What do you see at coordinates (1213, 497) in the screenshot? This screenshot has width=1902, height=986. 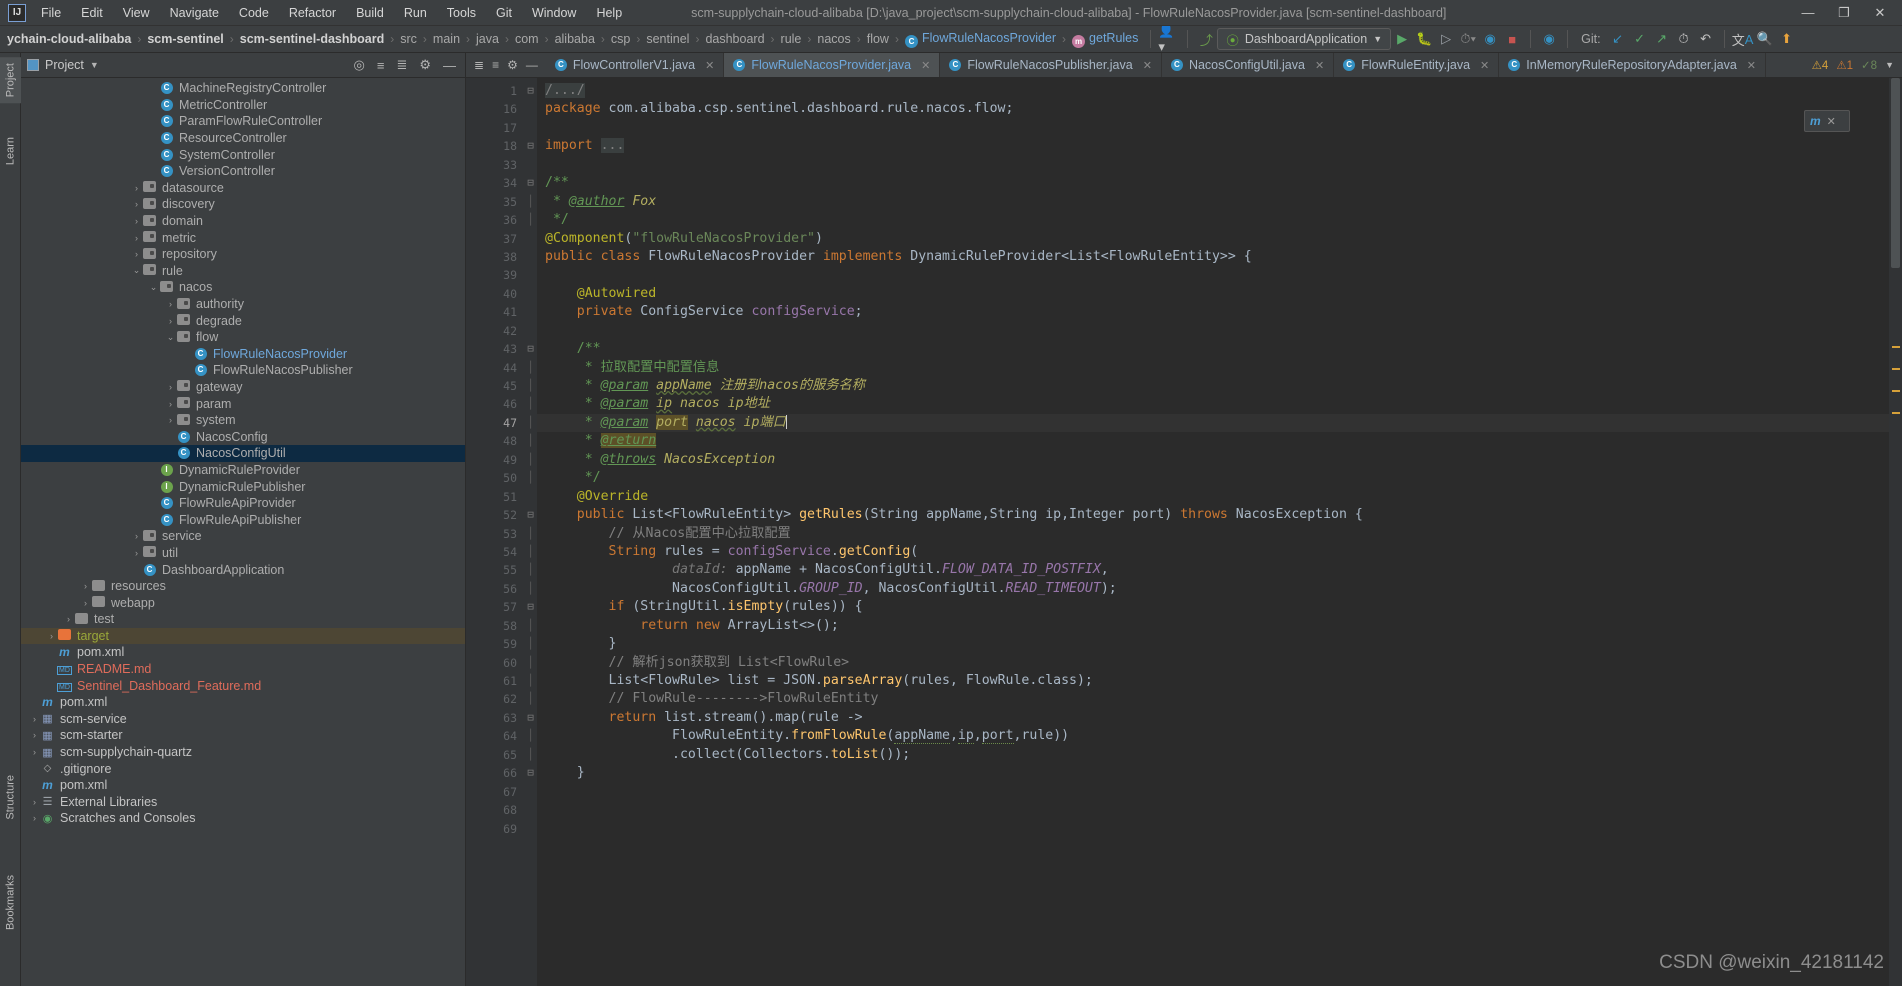 I see `code-line: @Override` at bounding box center [1213, 497].